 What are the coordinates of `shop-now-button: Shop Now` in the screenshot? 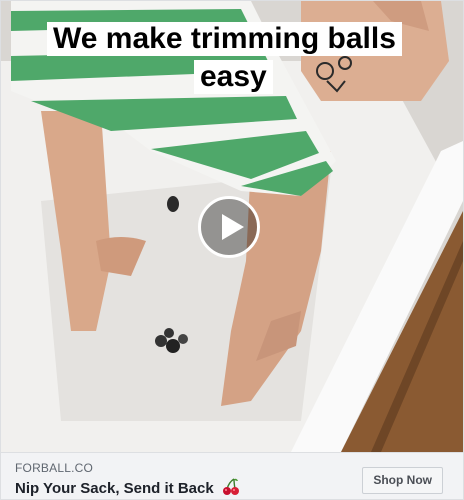 It's located at (402, 480).